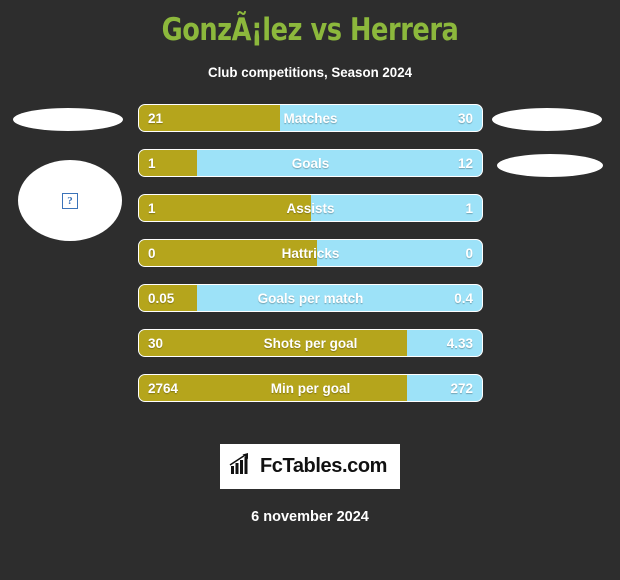 The width and height of the screenshot is (620, 580). What do you see at coordinates (68, 119) in the screenshot?
I see `home-player-name-placeholder` at bounding box center [68, 119].